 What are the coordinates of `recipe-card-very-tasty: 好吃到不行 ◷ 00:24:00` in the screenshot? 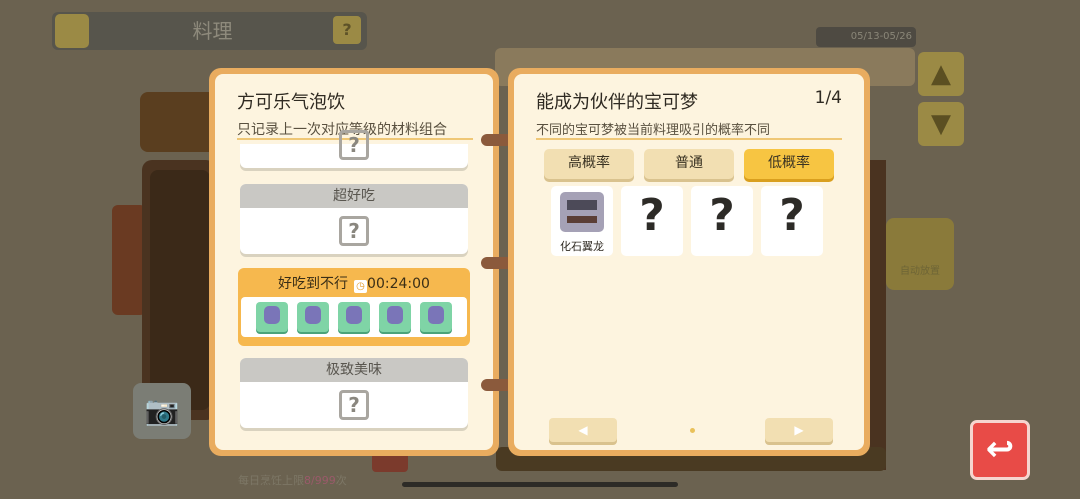 It's located at (354, 307).